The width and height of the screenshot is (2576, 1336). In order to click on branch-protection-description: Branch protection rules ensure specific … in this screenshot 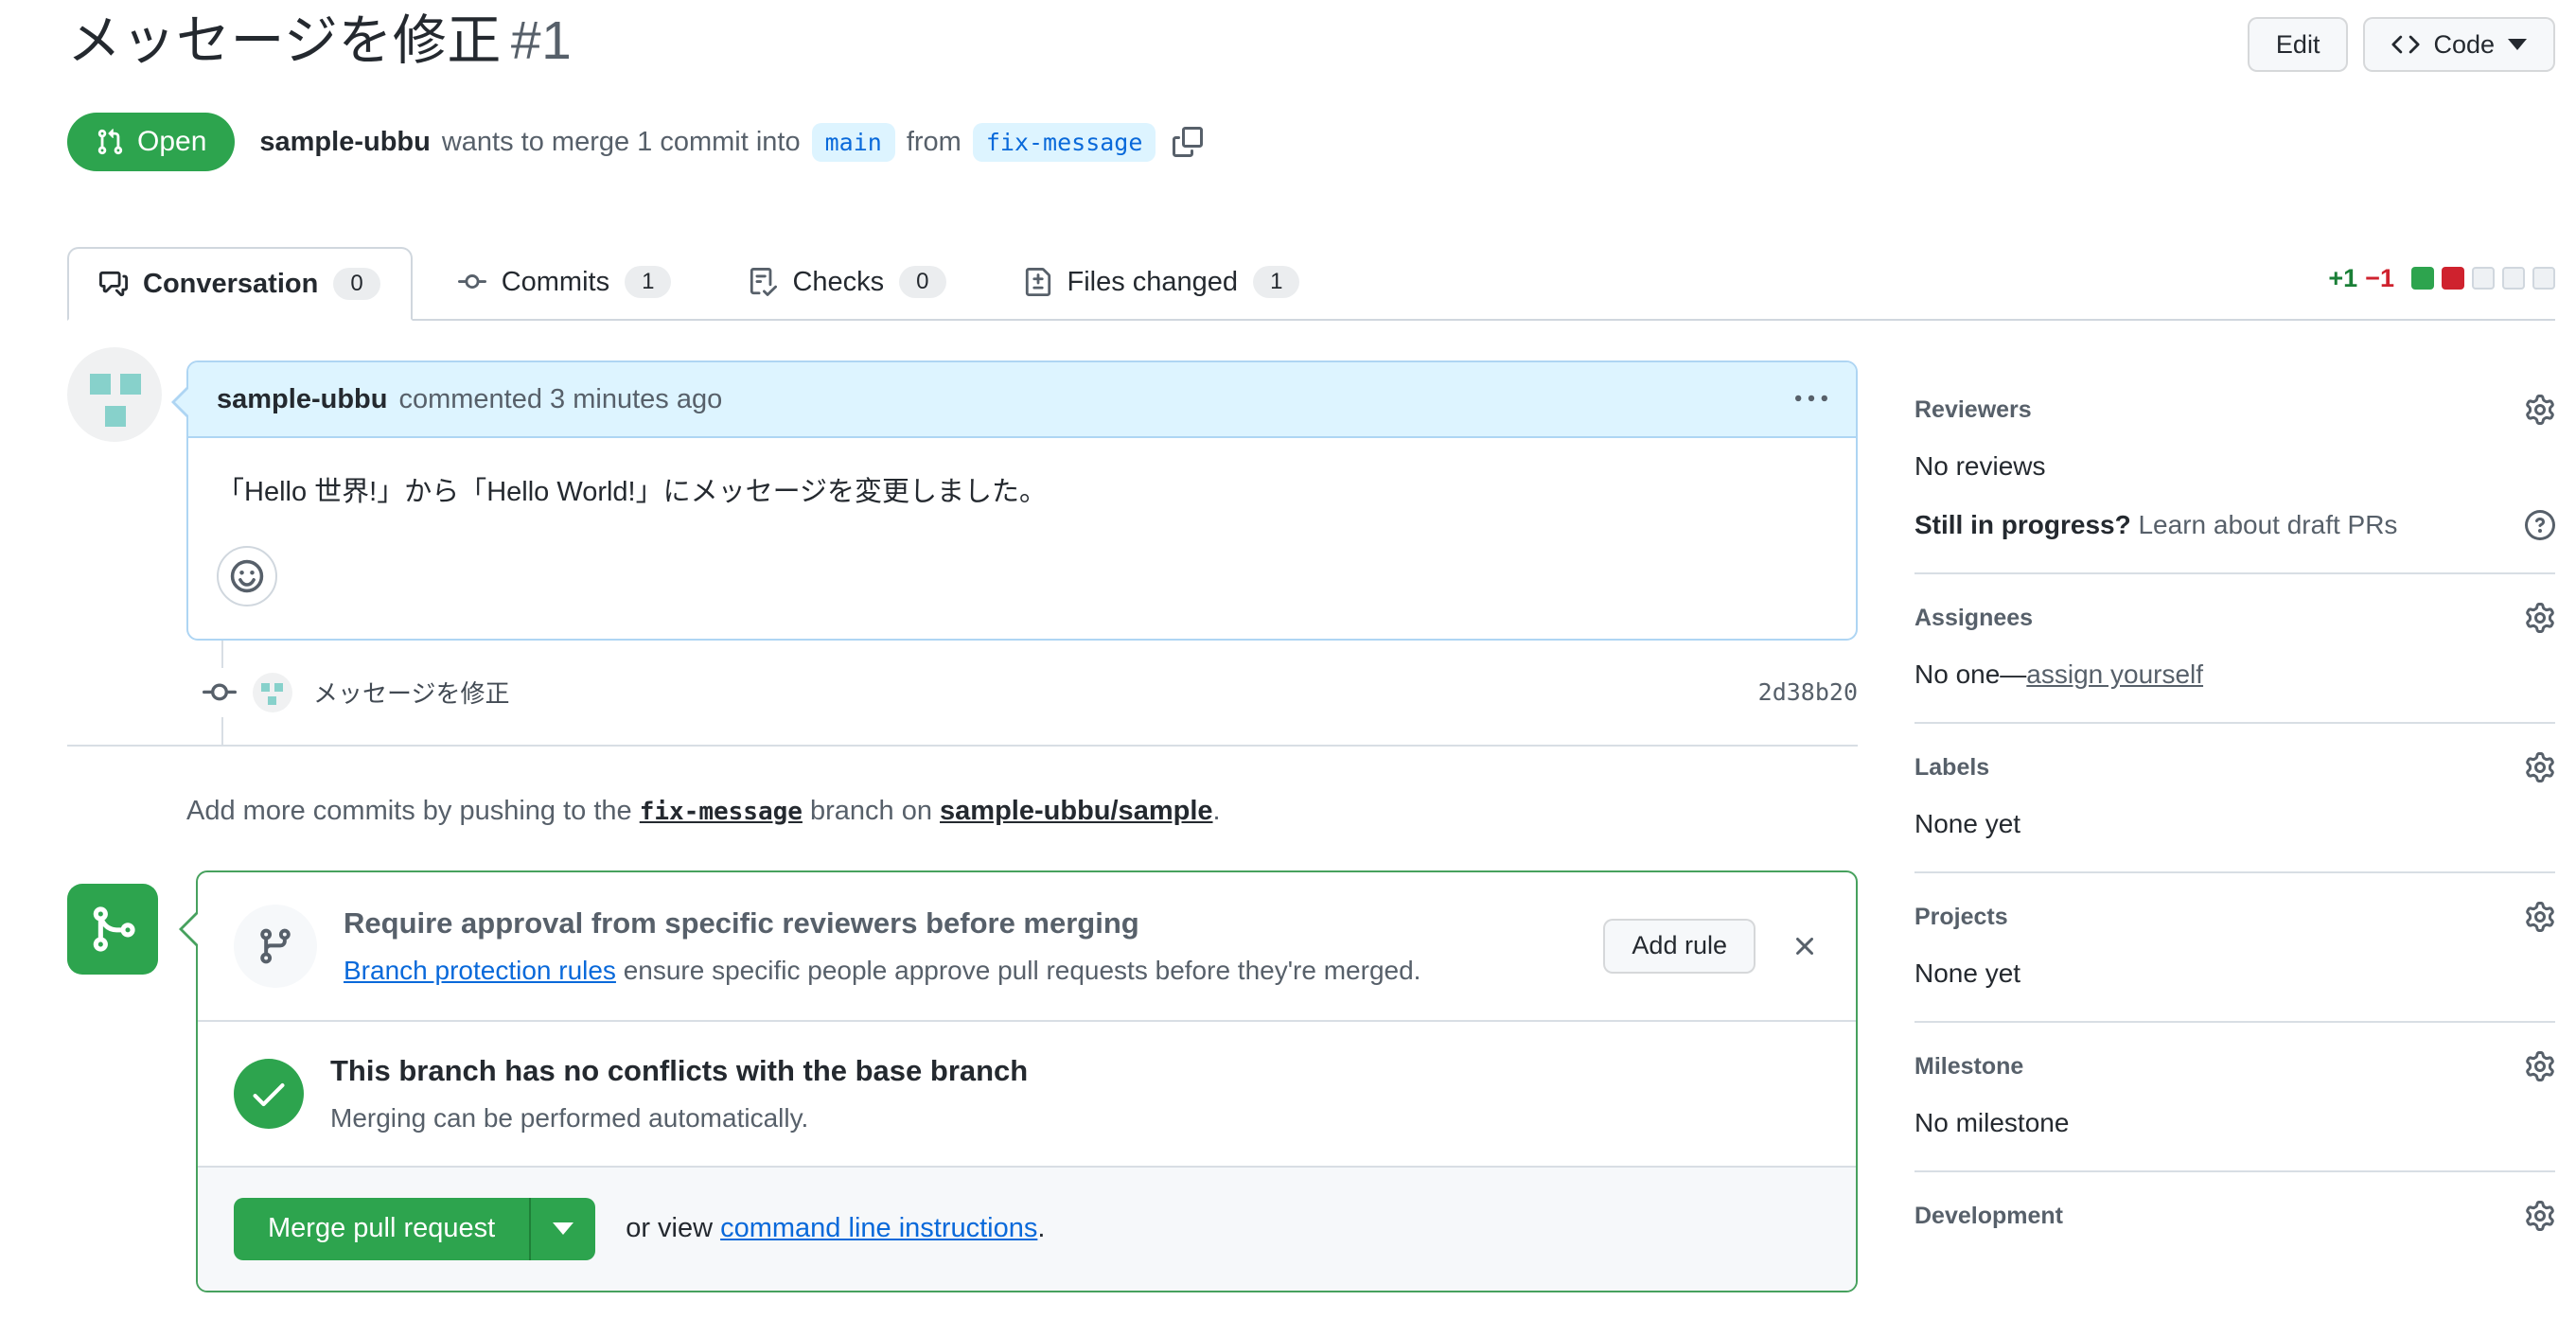, I will do `click(882, 971)`.